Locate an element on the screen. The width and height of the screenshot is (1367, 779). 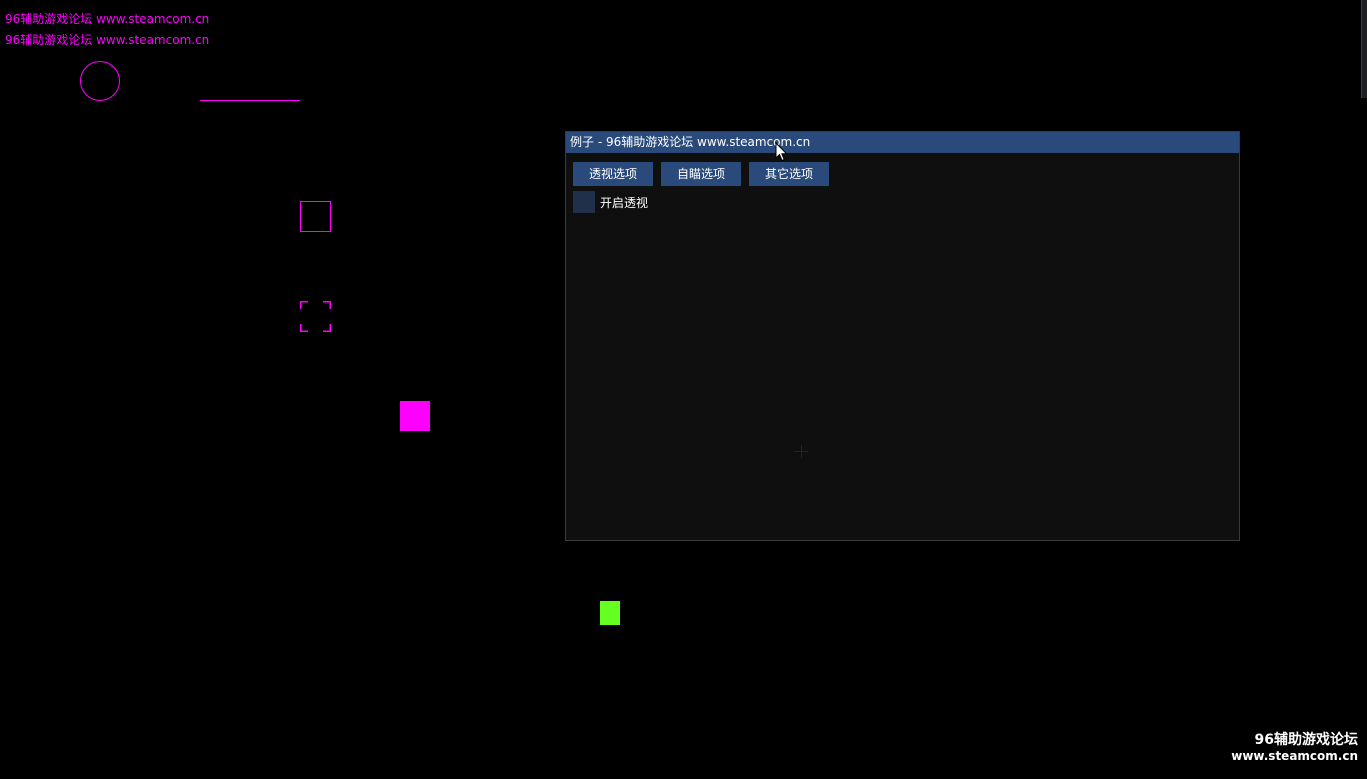
tab-aimbot-options: 自瞄选项 is located at coordinates (701, 174).